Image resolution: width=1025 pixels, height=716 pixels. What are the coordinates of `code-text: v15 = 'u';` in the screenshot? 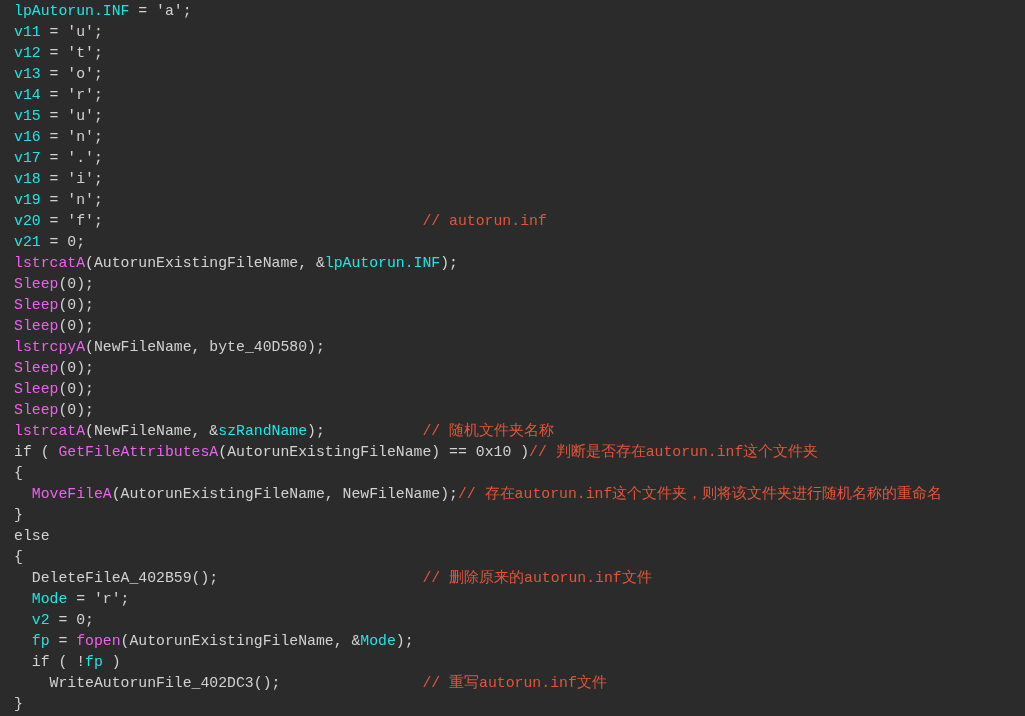 It's located at (59, 116).